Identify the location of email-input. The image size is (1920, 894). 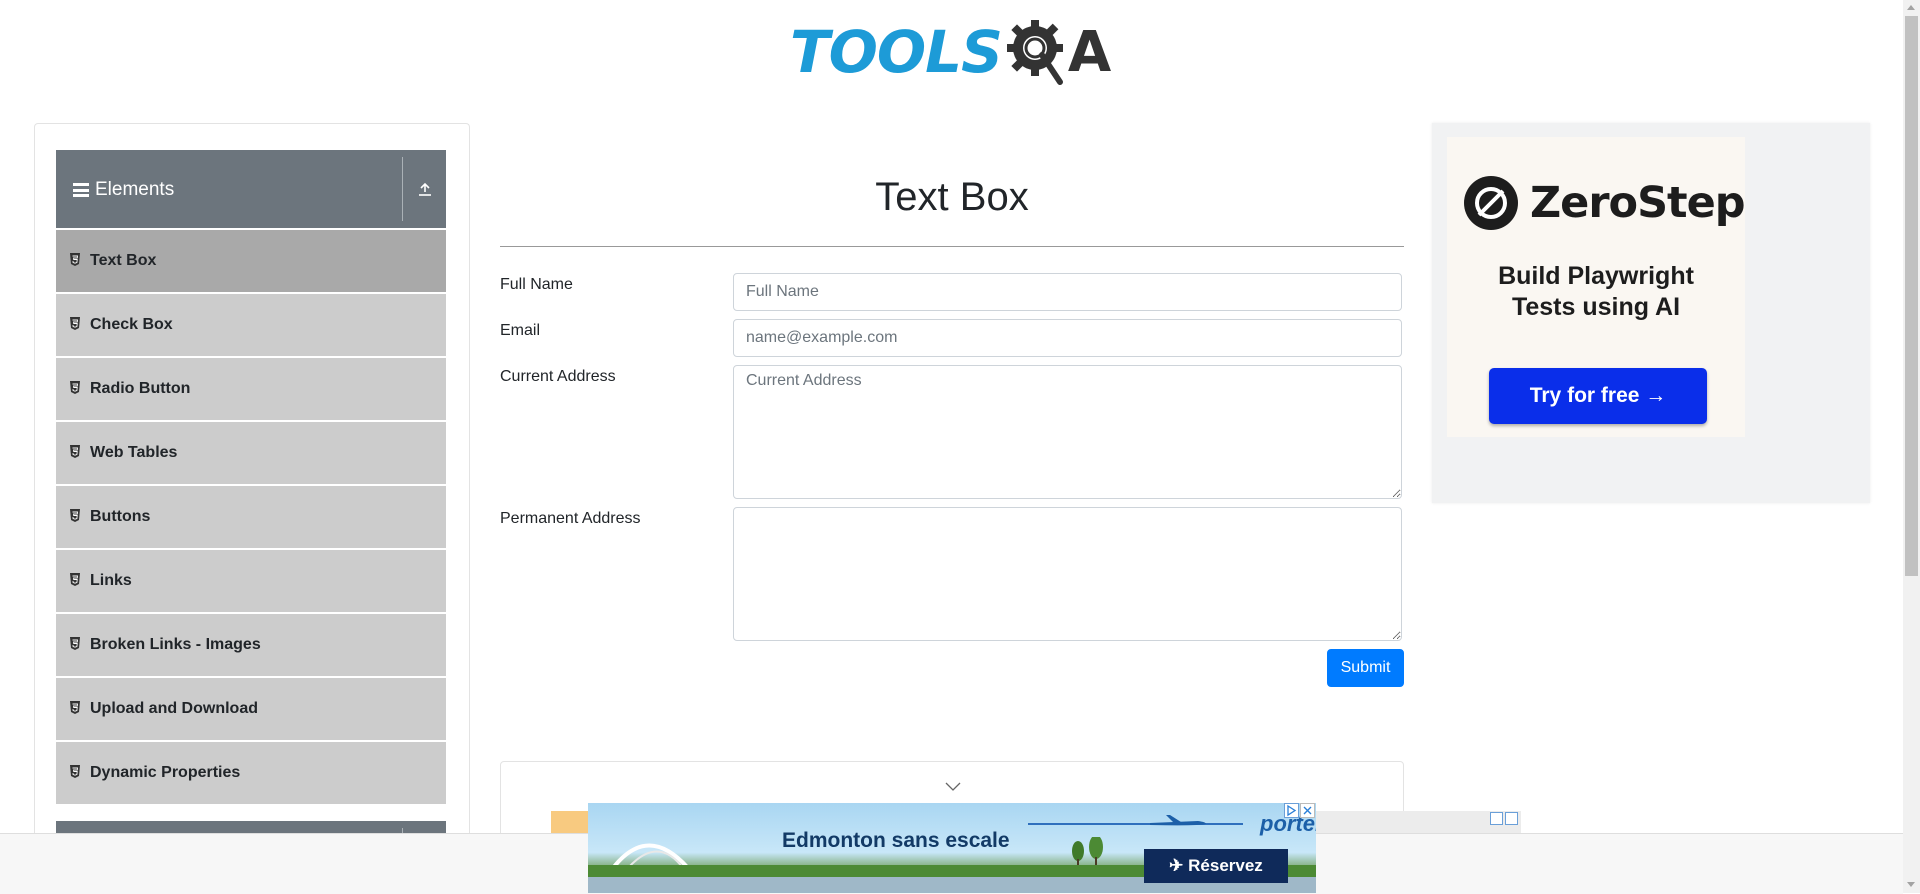
(1067, 338).